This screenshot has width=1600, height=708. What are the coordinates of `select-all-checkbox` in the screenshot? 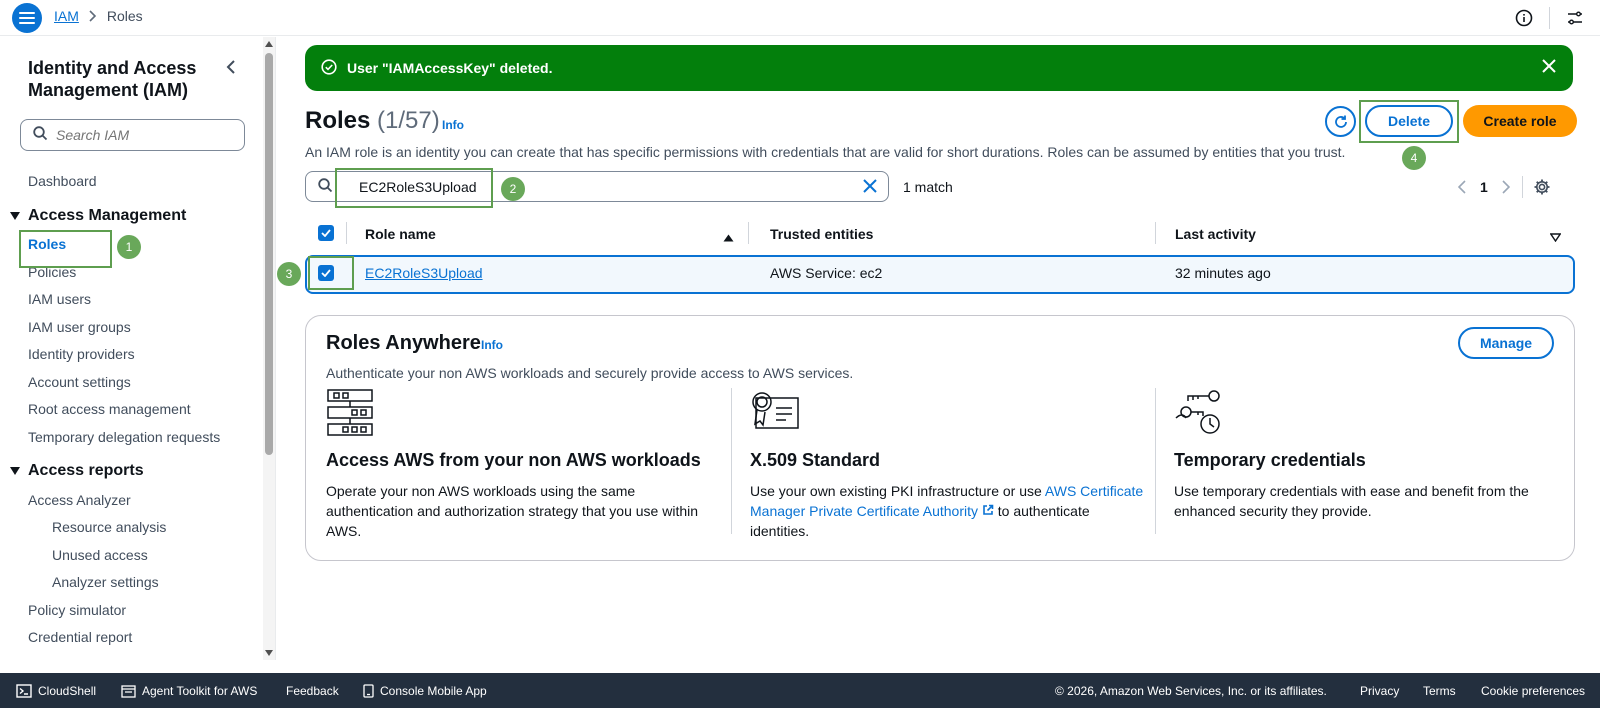 It's located at (326, 233).